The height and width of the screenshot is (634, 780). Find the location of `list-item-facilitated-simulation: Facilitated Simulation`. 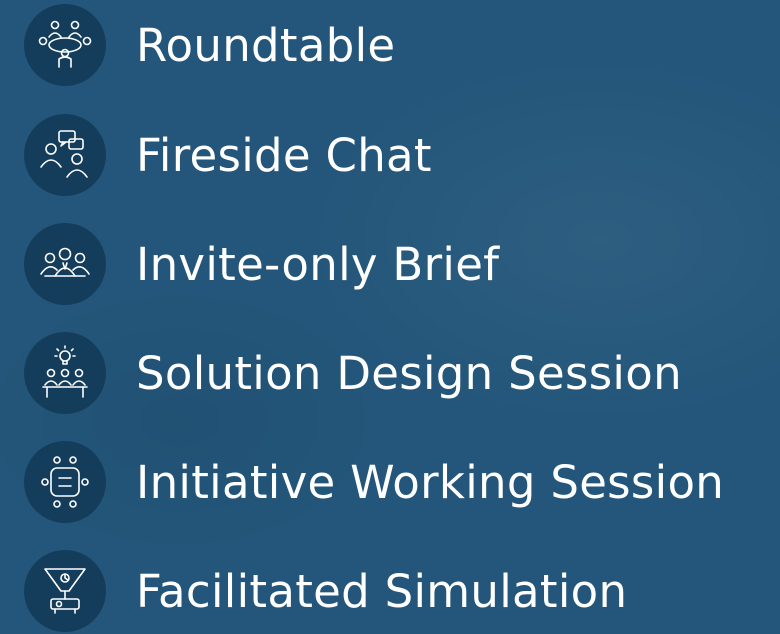

list-item-facilitated-simulation: Facilitated Simulation is located at coordinates (325, 591).